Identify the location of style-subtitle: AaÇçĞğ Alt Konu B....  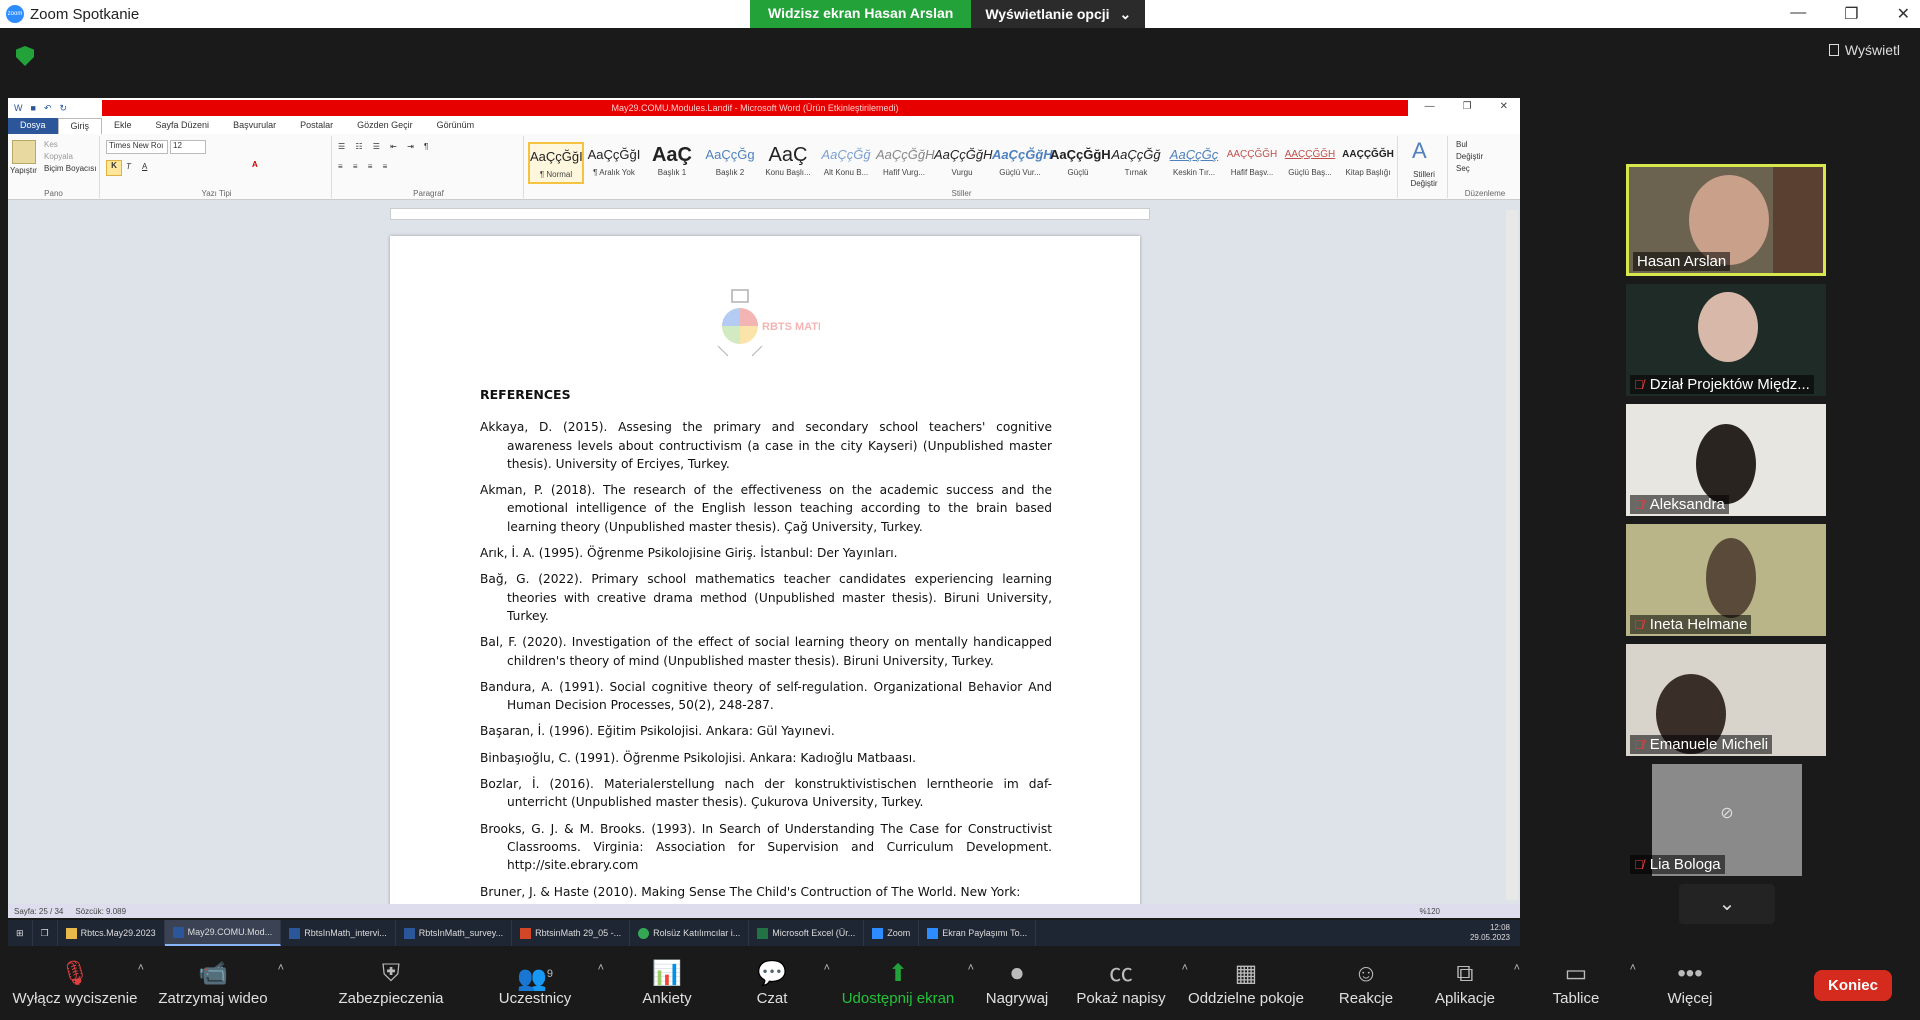
(846, 163).